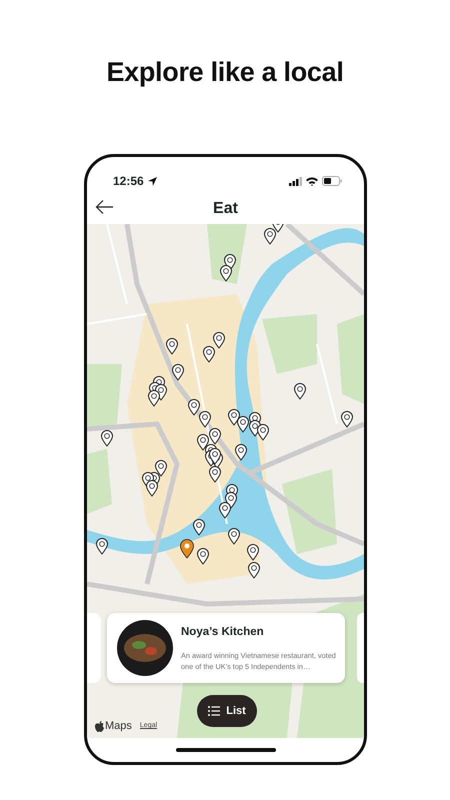  Describe the element at coordinates (214, 711) in the screenshot. I see `list-icon` at that location.